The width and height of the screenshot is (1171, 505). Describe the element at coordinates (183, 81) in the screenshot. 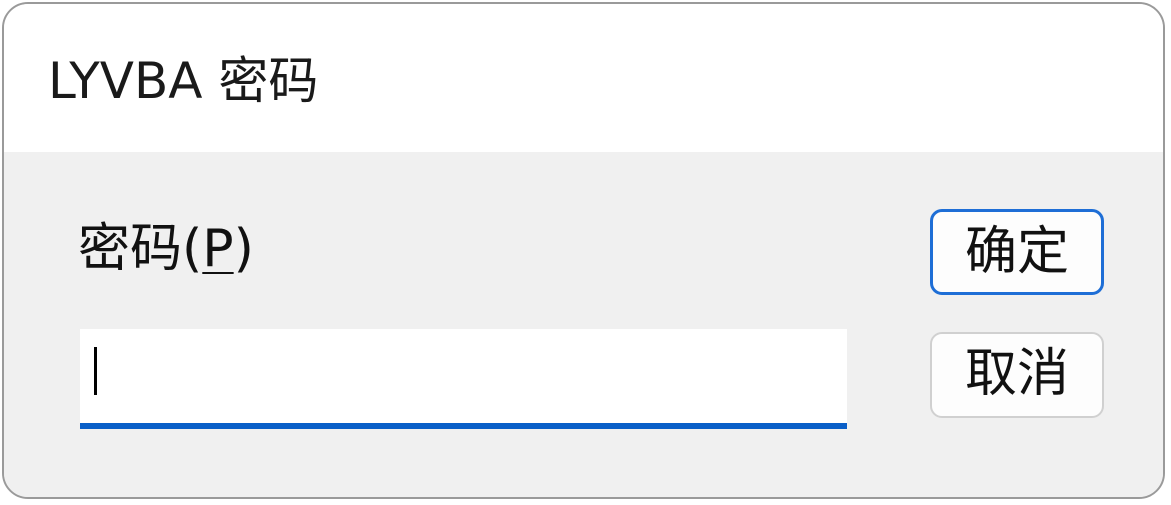

I see `dialog-title: LYVBA 密码` at that location.